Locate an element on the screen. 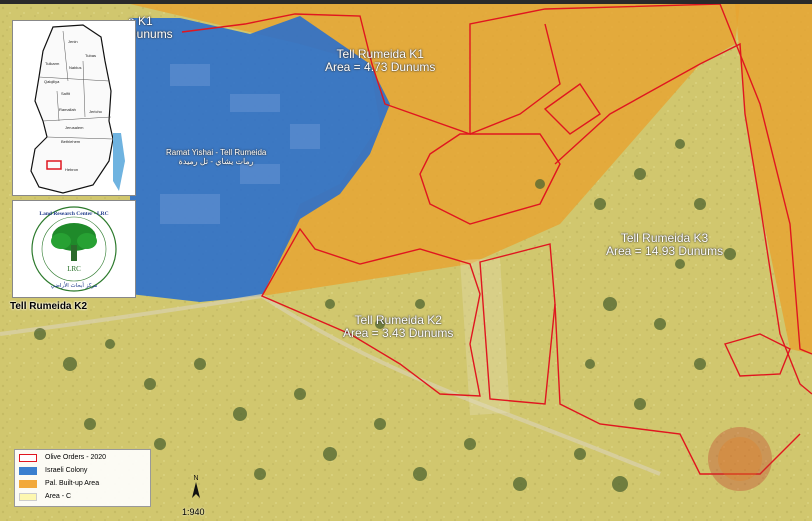  legend-swatch-area-c is located at coordinates (28, 496).